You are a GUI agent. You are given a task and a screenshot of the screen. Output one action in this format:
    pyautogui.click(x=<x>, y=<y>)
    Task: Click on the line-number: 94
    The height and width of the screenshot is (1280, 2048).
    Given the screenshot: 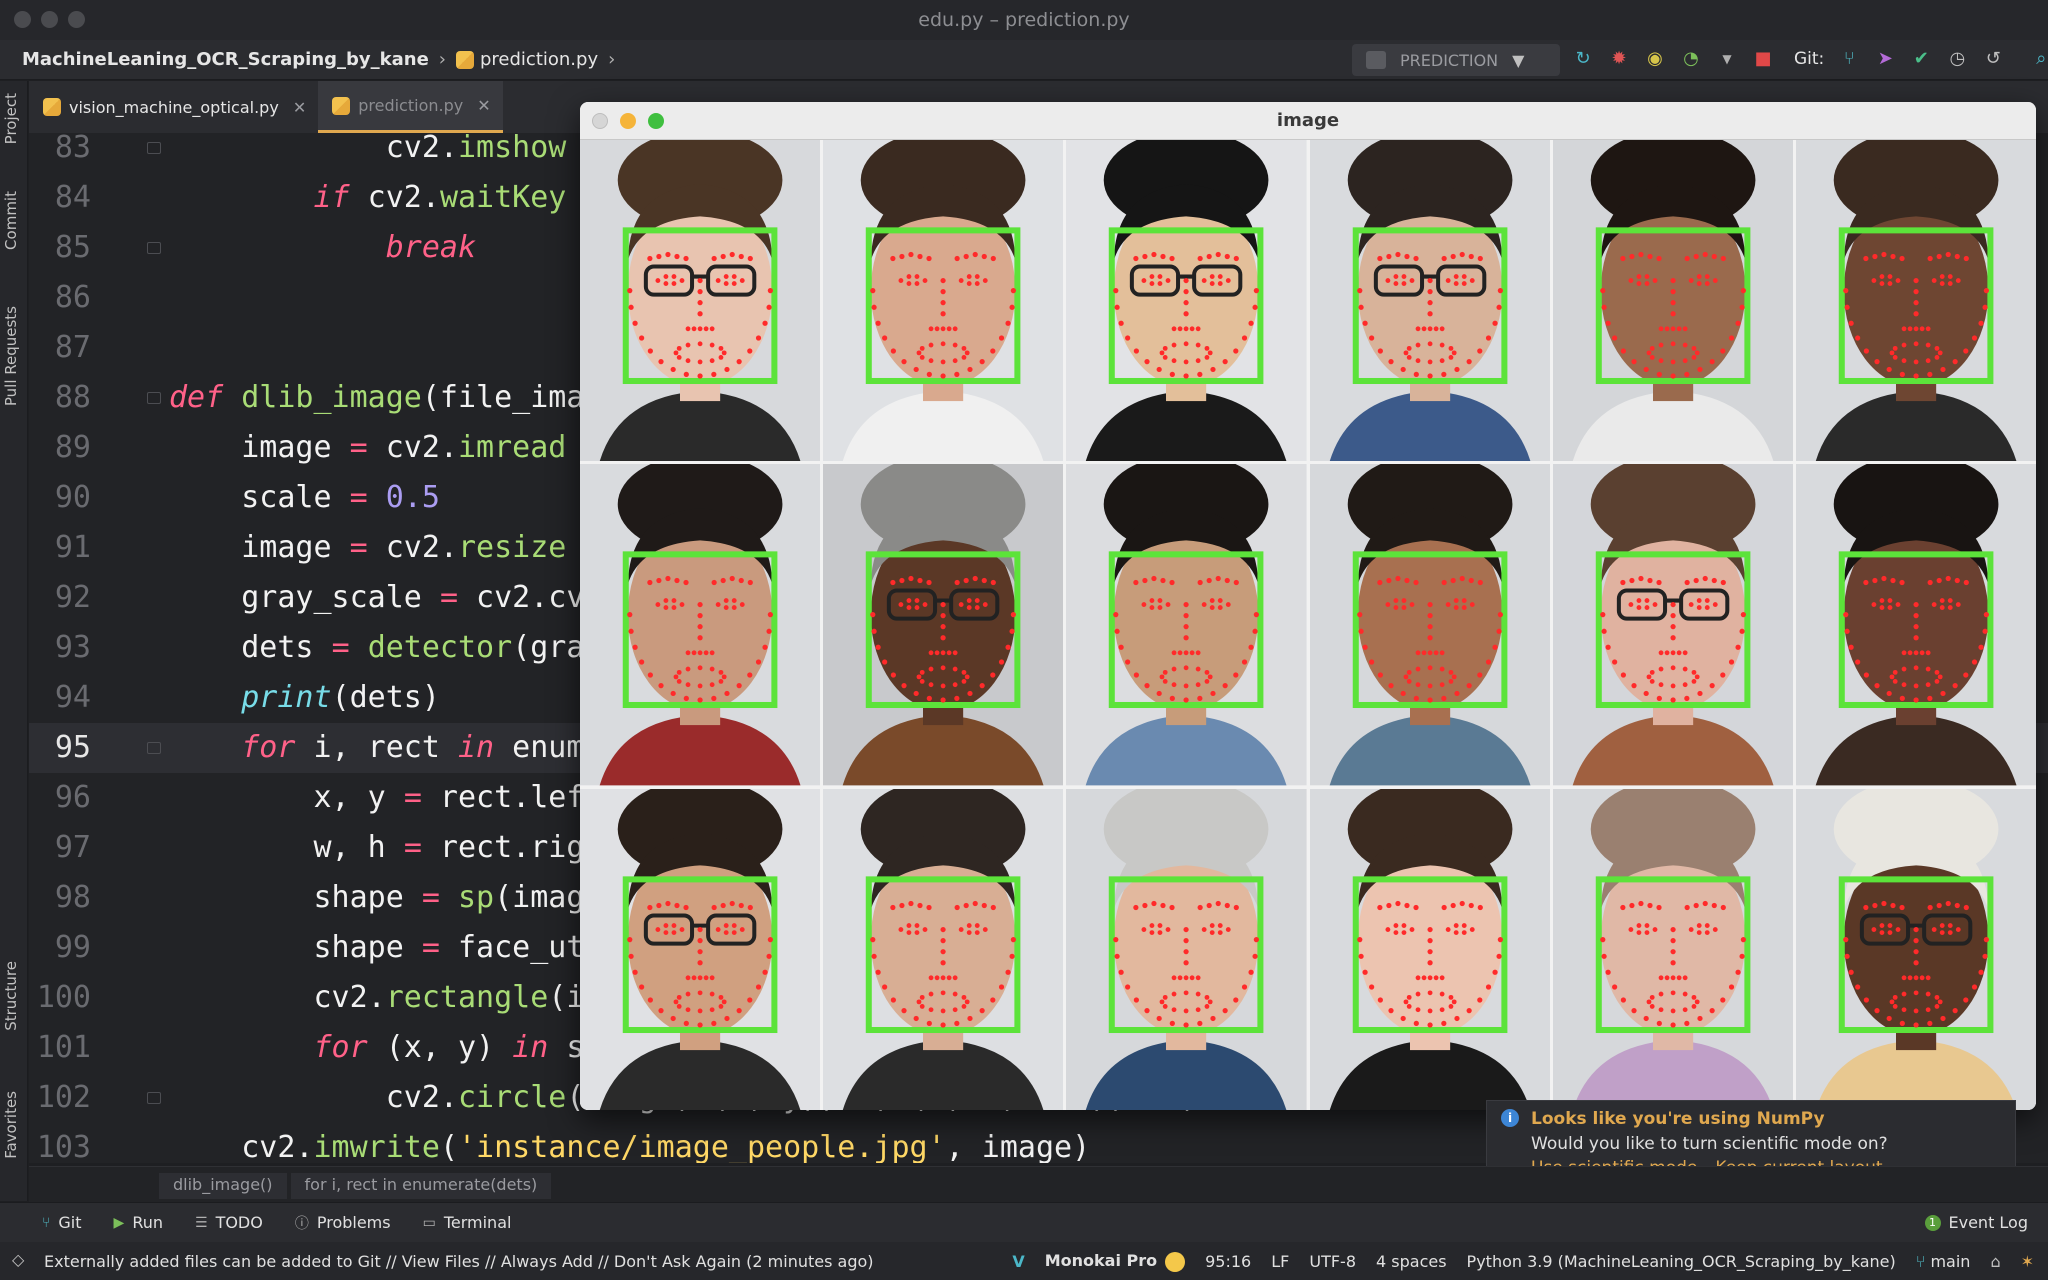 What is the action you would take?
    pyautogui.click(x=60, y=698)
    